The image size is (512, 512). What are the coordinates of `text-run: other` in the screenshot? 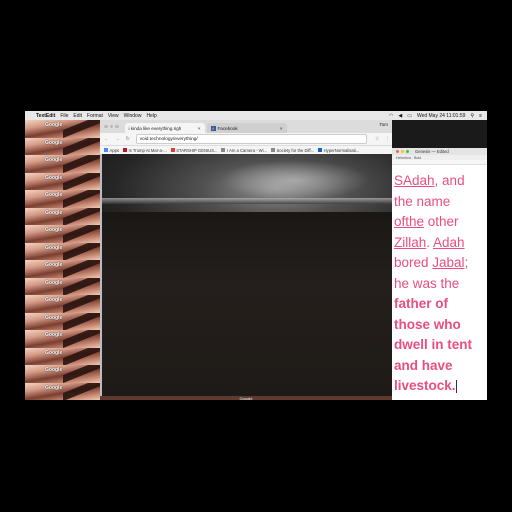 It's located at (441, 221).